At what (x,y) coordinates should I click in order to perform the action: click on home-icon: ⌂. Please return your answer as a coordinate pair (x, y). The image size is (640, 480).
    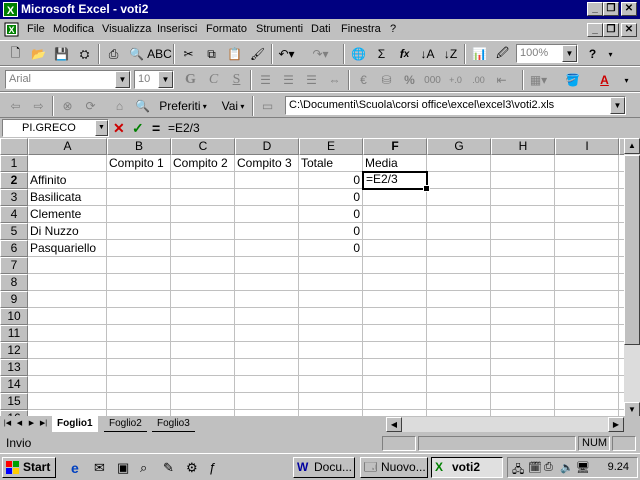
    Looking at the image, I should click on (119, 106).